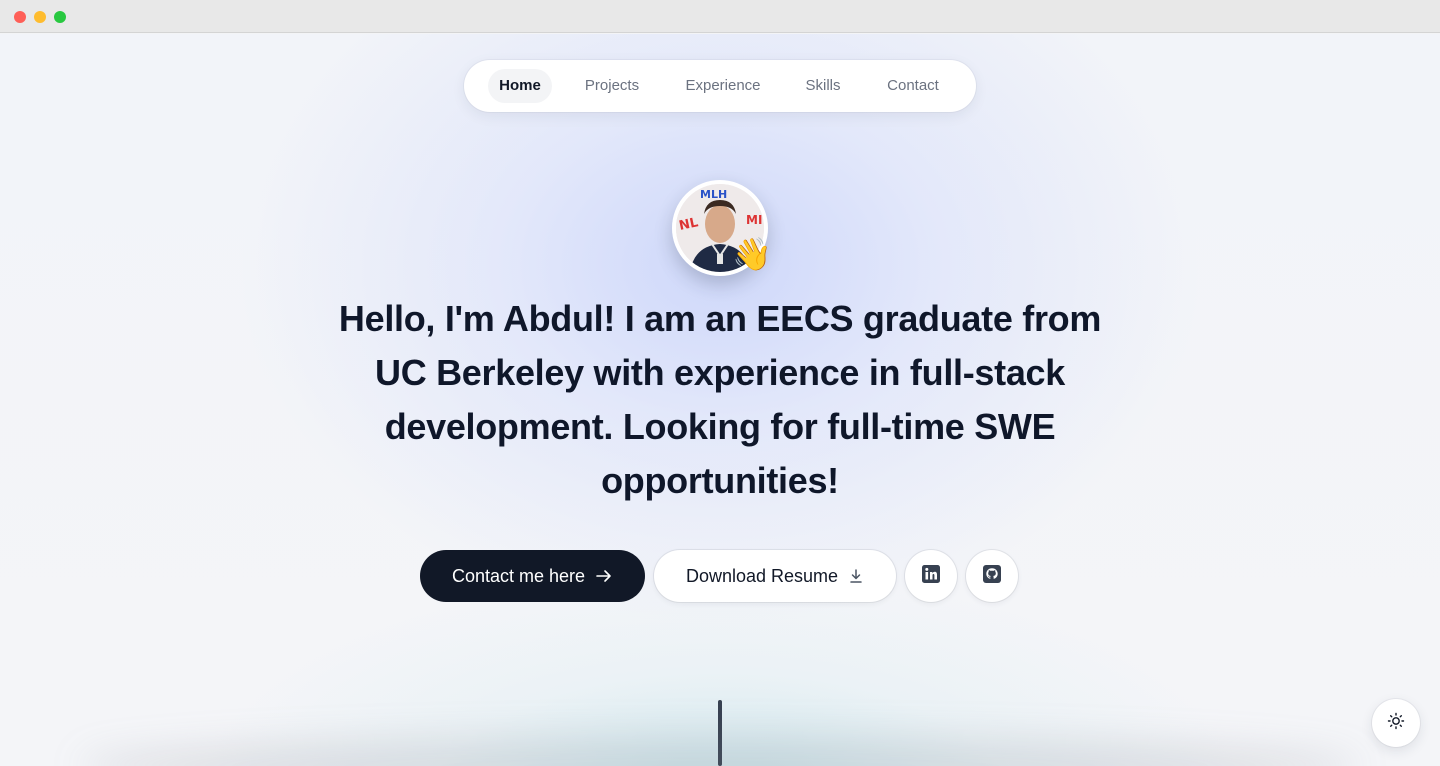 This screenshot has width=1440, height=766. I want to click on linkedin-icon, so click(931, 576).